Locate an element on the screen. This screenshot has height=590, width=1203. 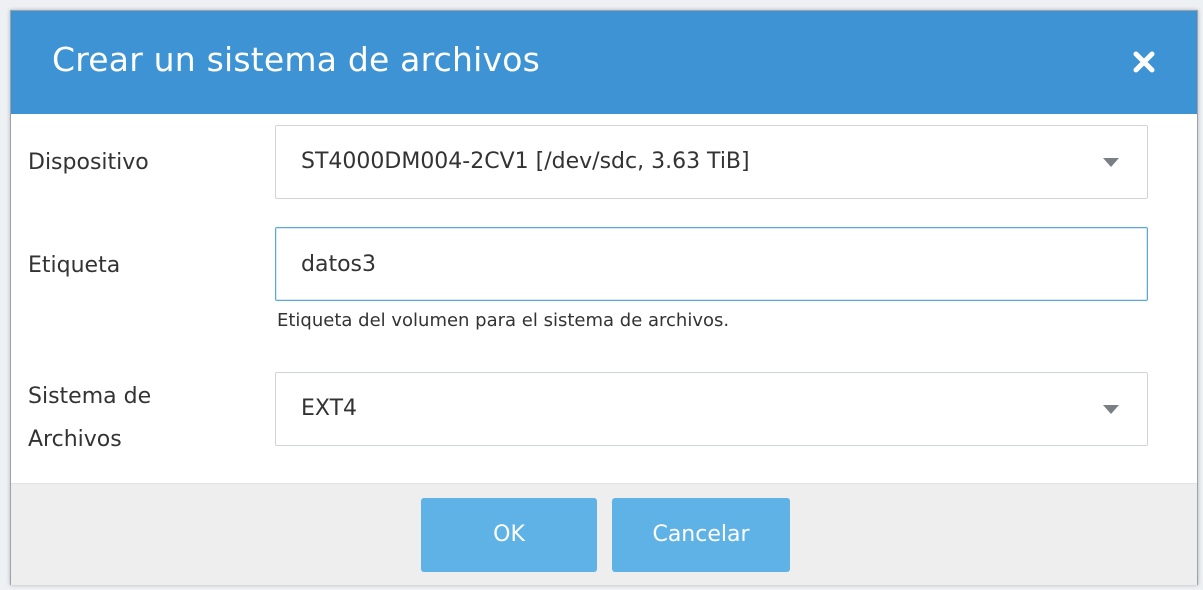
filesystem-label-line1: Sistema de is located at coordinates (90, 396).